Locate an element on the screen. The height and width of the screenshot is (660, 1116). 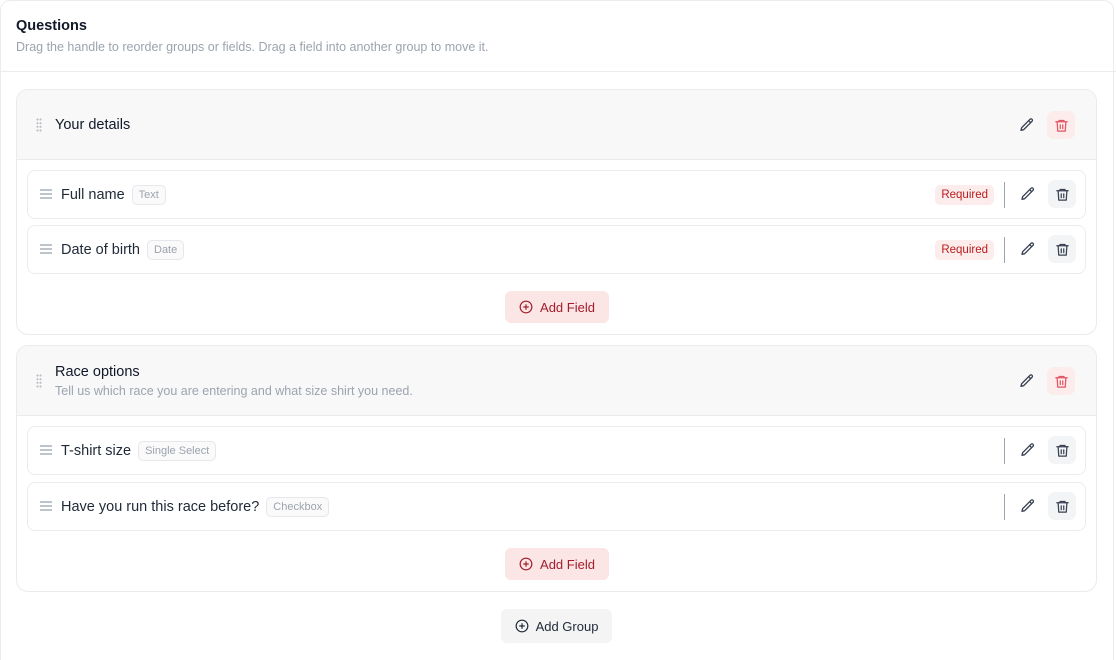
field-label: T-shirt size is located at coordinates (96, 450).